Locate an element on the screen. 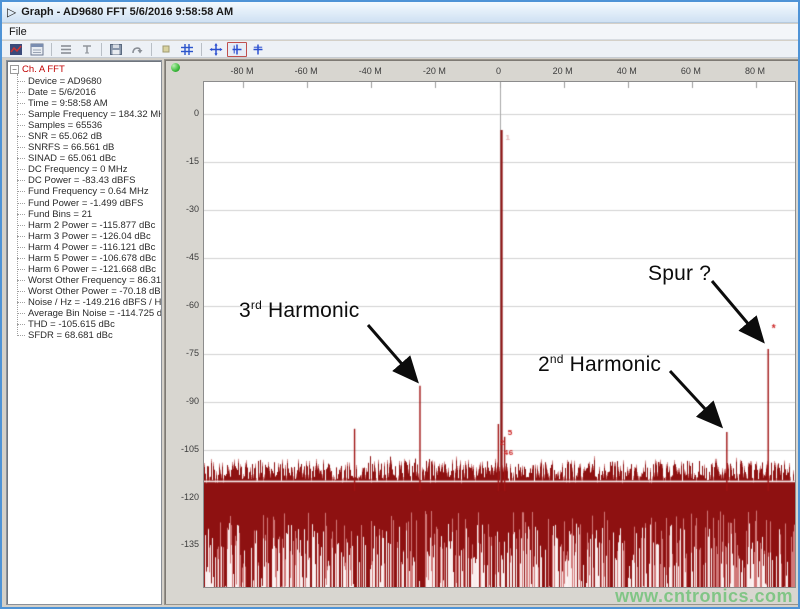 This screenshot has width=800, height=609. tree-item: THD = -105.615 dBc is located at coordinates (89, 324).